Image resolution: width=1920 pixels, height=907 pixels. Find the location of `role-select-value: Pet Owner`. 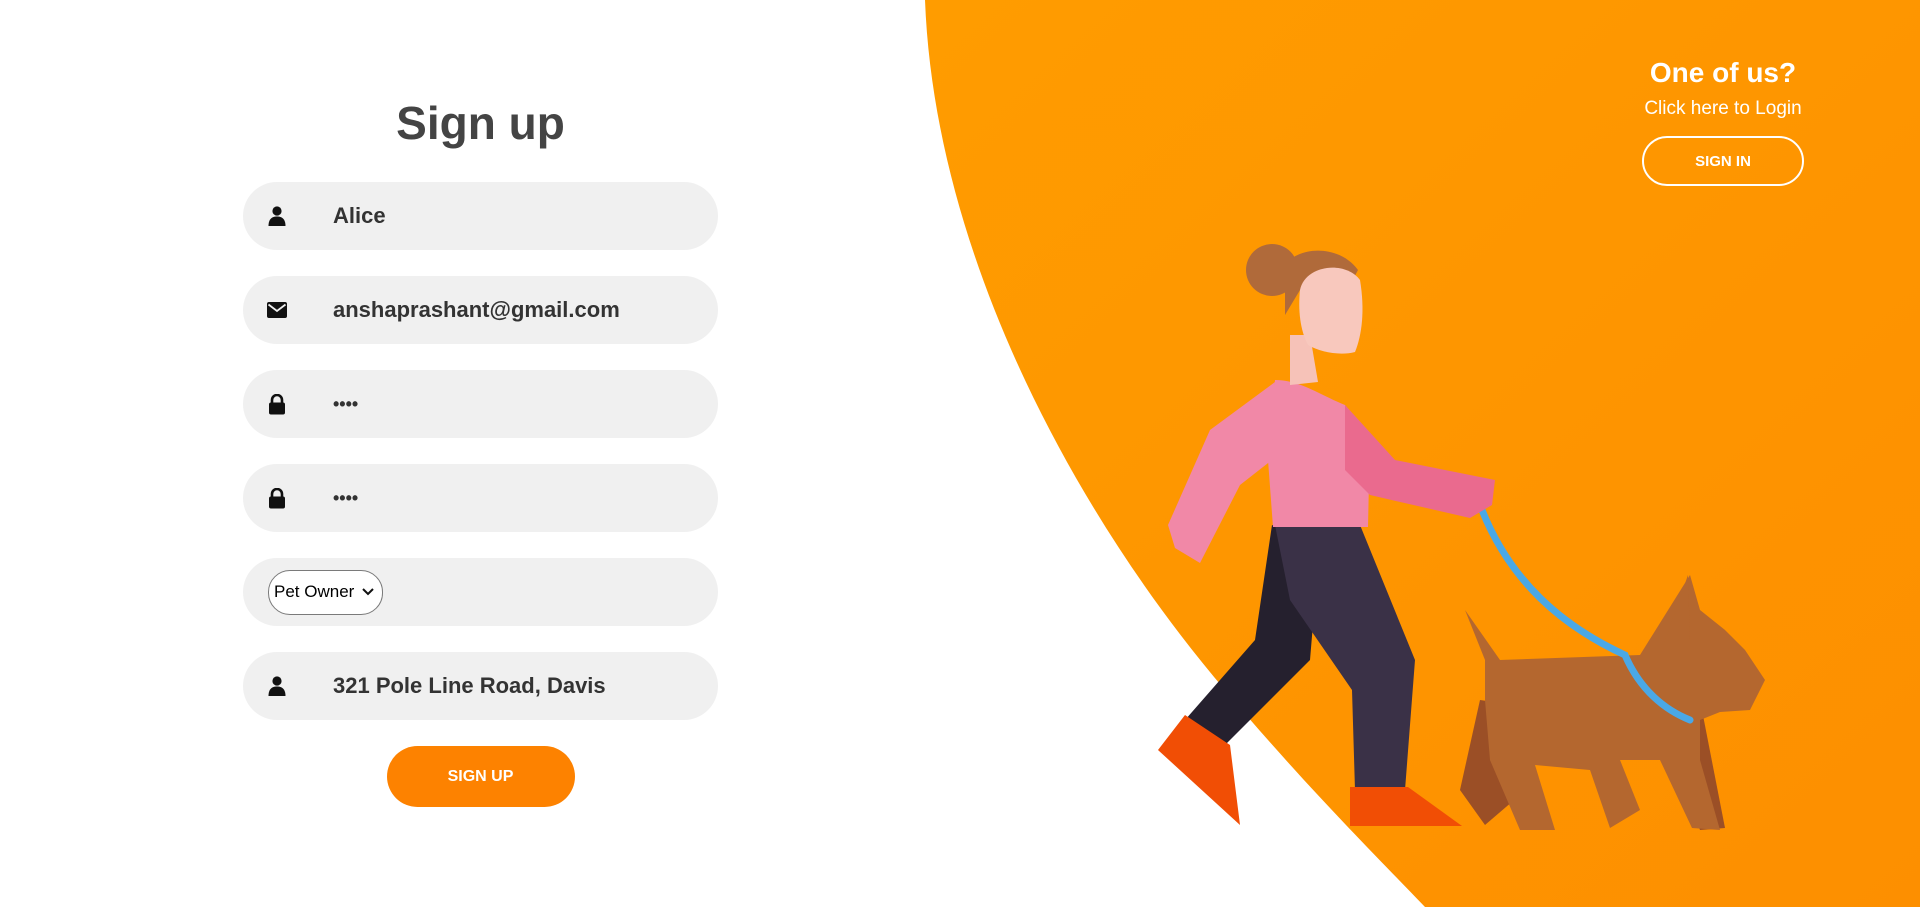

role-select-value: Pet Owner is located at coordinates (314, 591).